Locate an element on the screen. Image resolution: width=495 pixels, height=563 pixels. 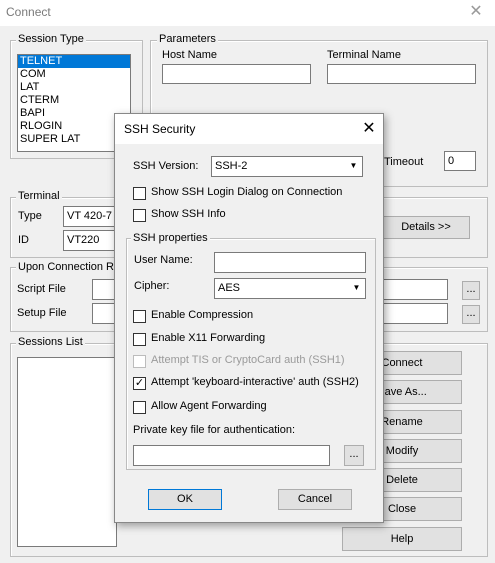
ssh-version-value: SSH-2 is located at coordinates (231, 166).